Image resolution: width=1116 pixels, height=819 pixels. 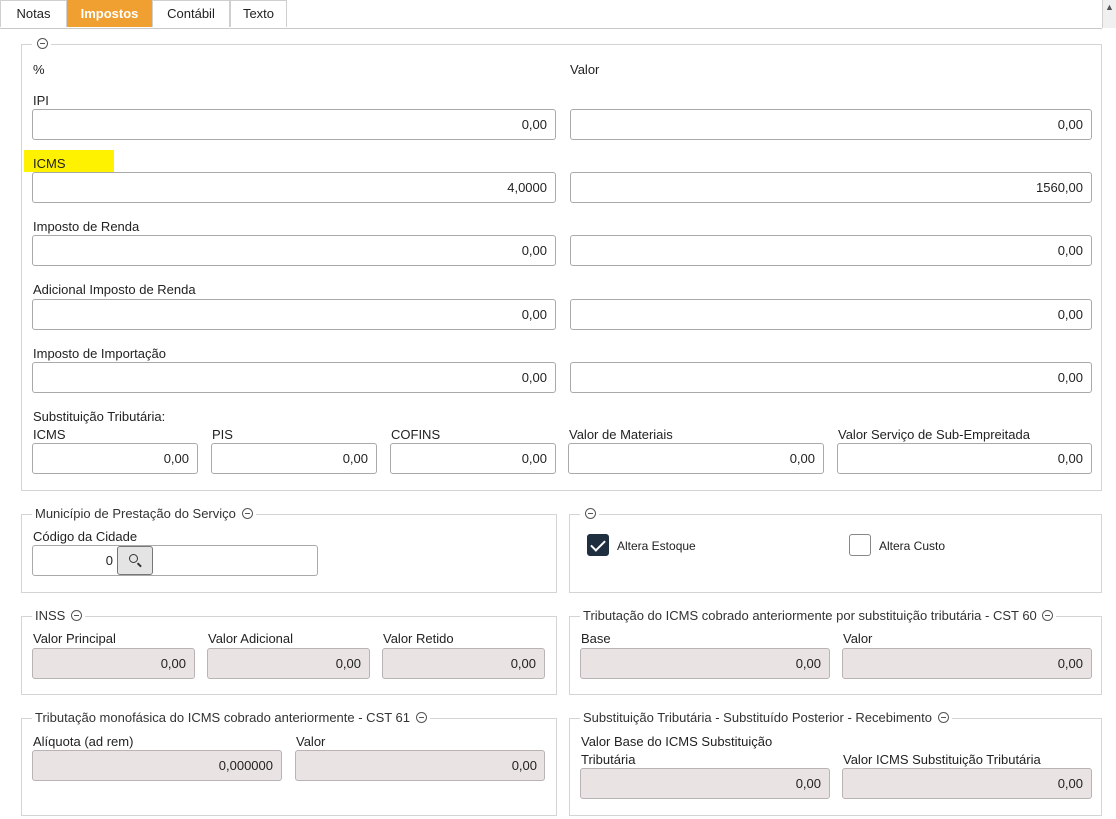 I want to click on st-receb-valor-label: Valor ICMS Substituição Tributária, so click(x=942, y=759).